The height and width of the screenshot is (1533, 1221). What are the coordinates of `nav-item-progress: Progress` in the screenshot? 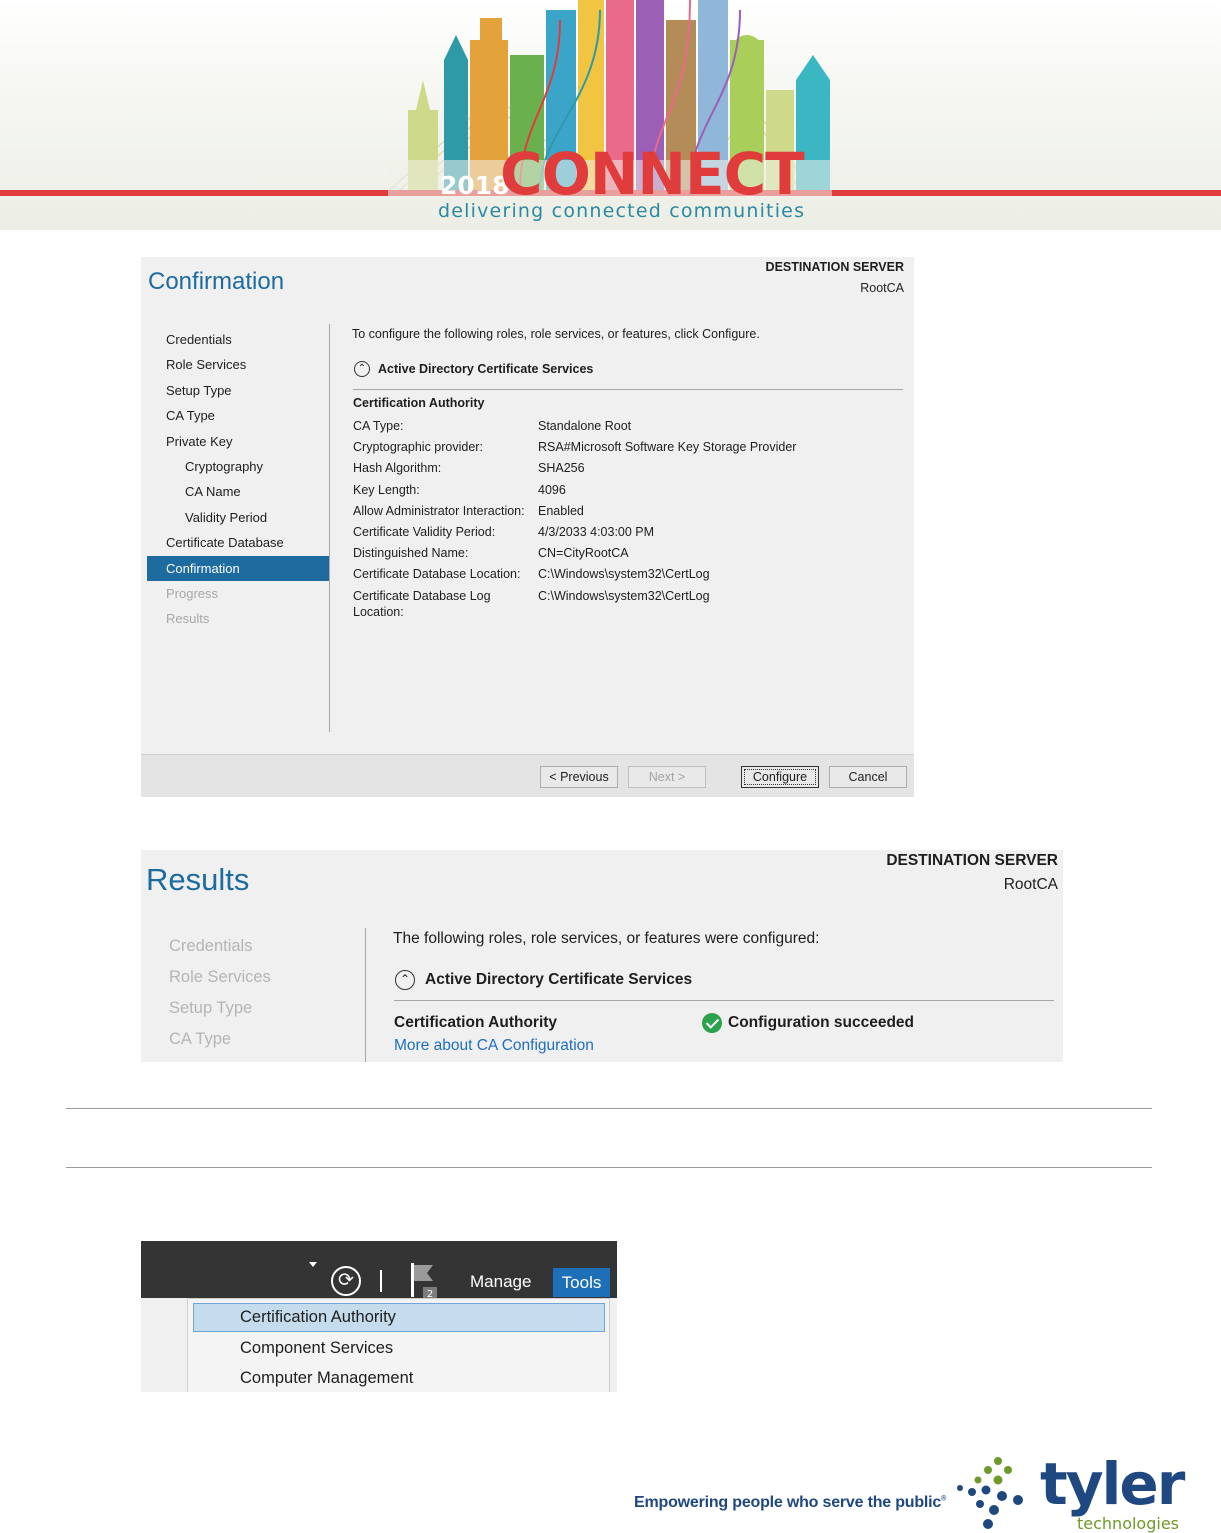 It's located at (192, 593).